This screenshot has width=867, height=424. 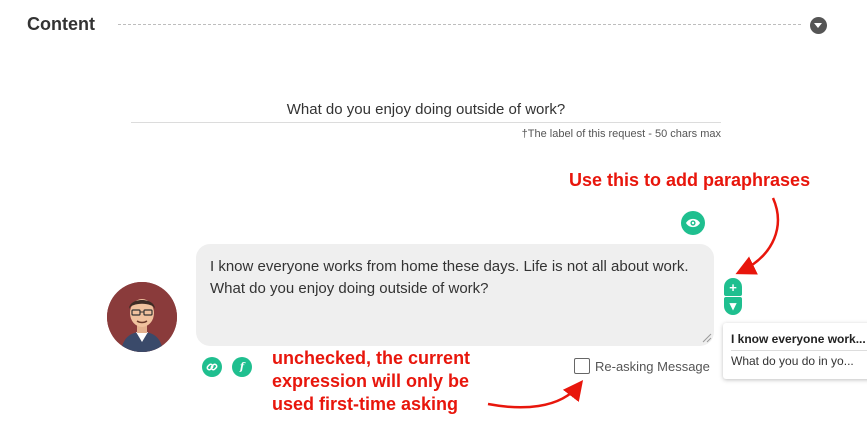 I want to click on request-label-input, so click(x=426, y=109).